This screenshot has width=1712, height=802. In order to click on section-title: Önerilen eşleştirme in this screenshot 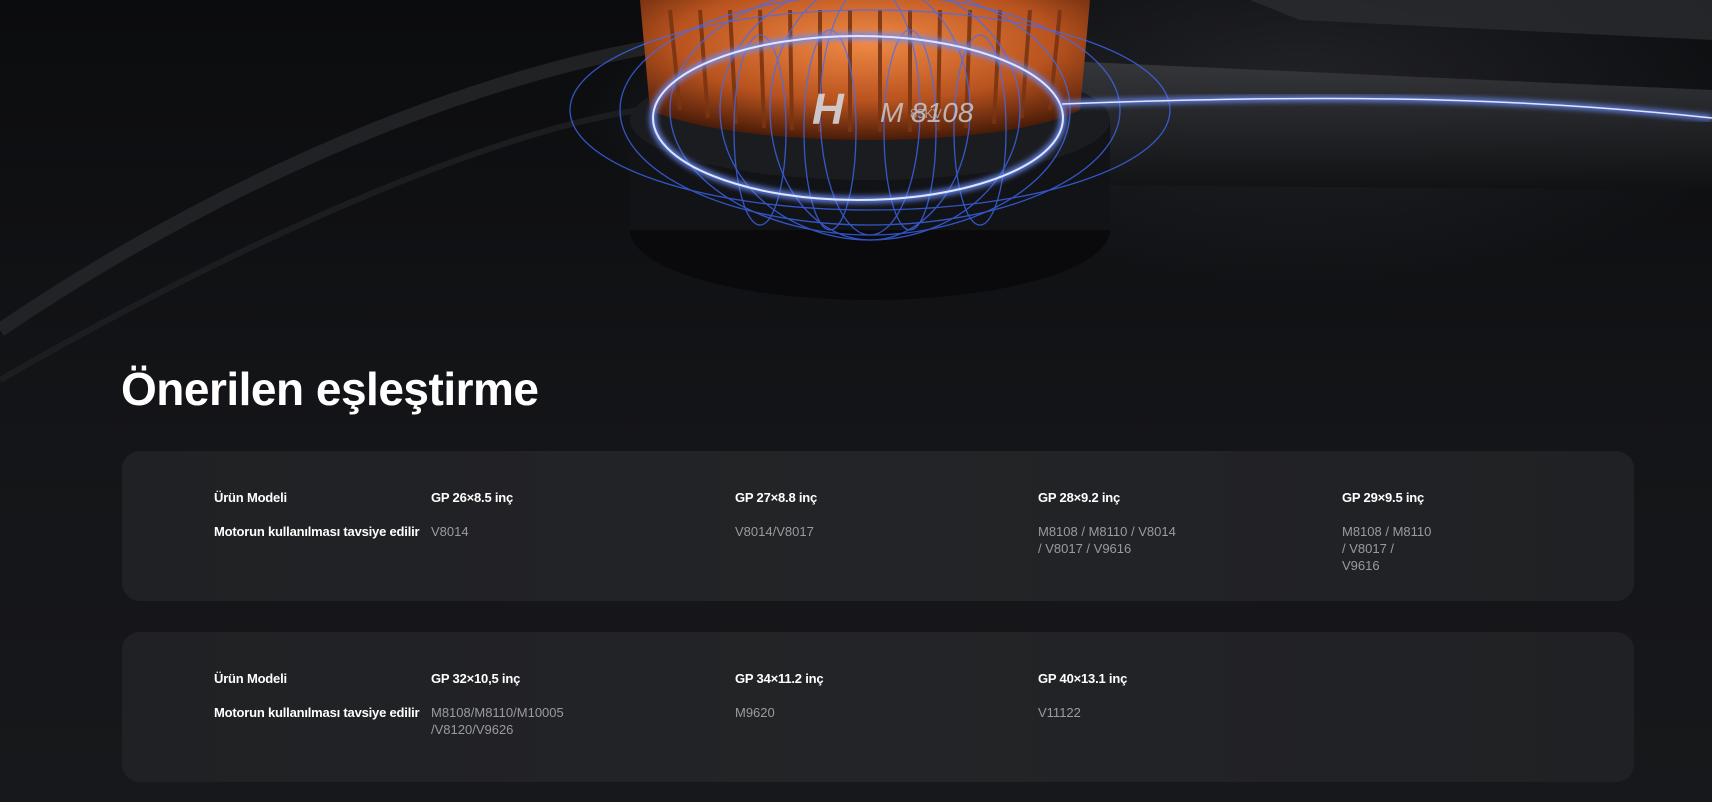, I will do `click(330, 389)`.